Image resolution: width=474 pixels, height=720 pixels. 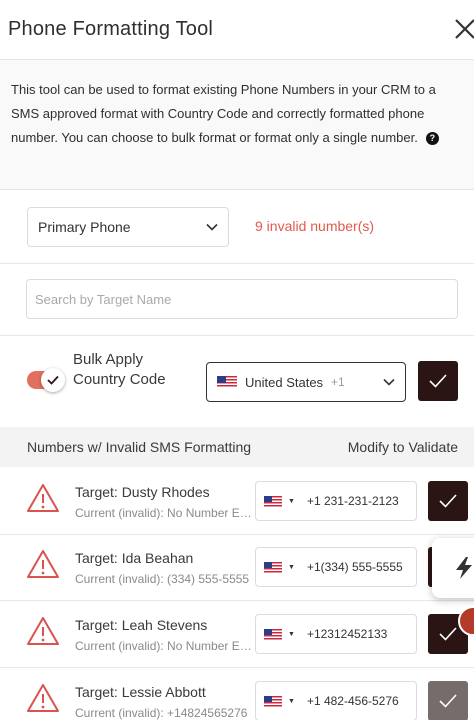 What do you see at coordinates (140, 692) in the screenshot?
I see `row-target-name: Target: Lessie Abbott` at bounding box center [140, 692].